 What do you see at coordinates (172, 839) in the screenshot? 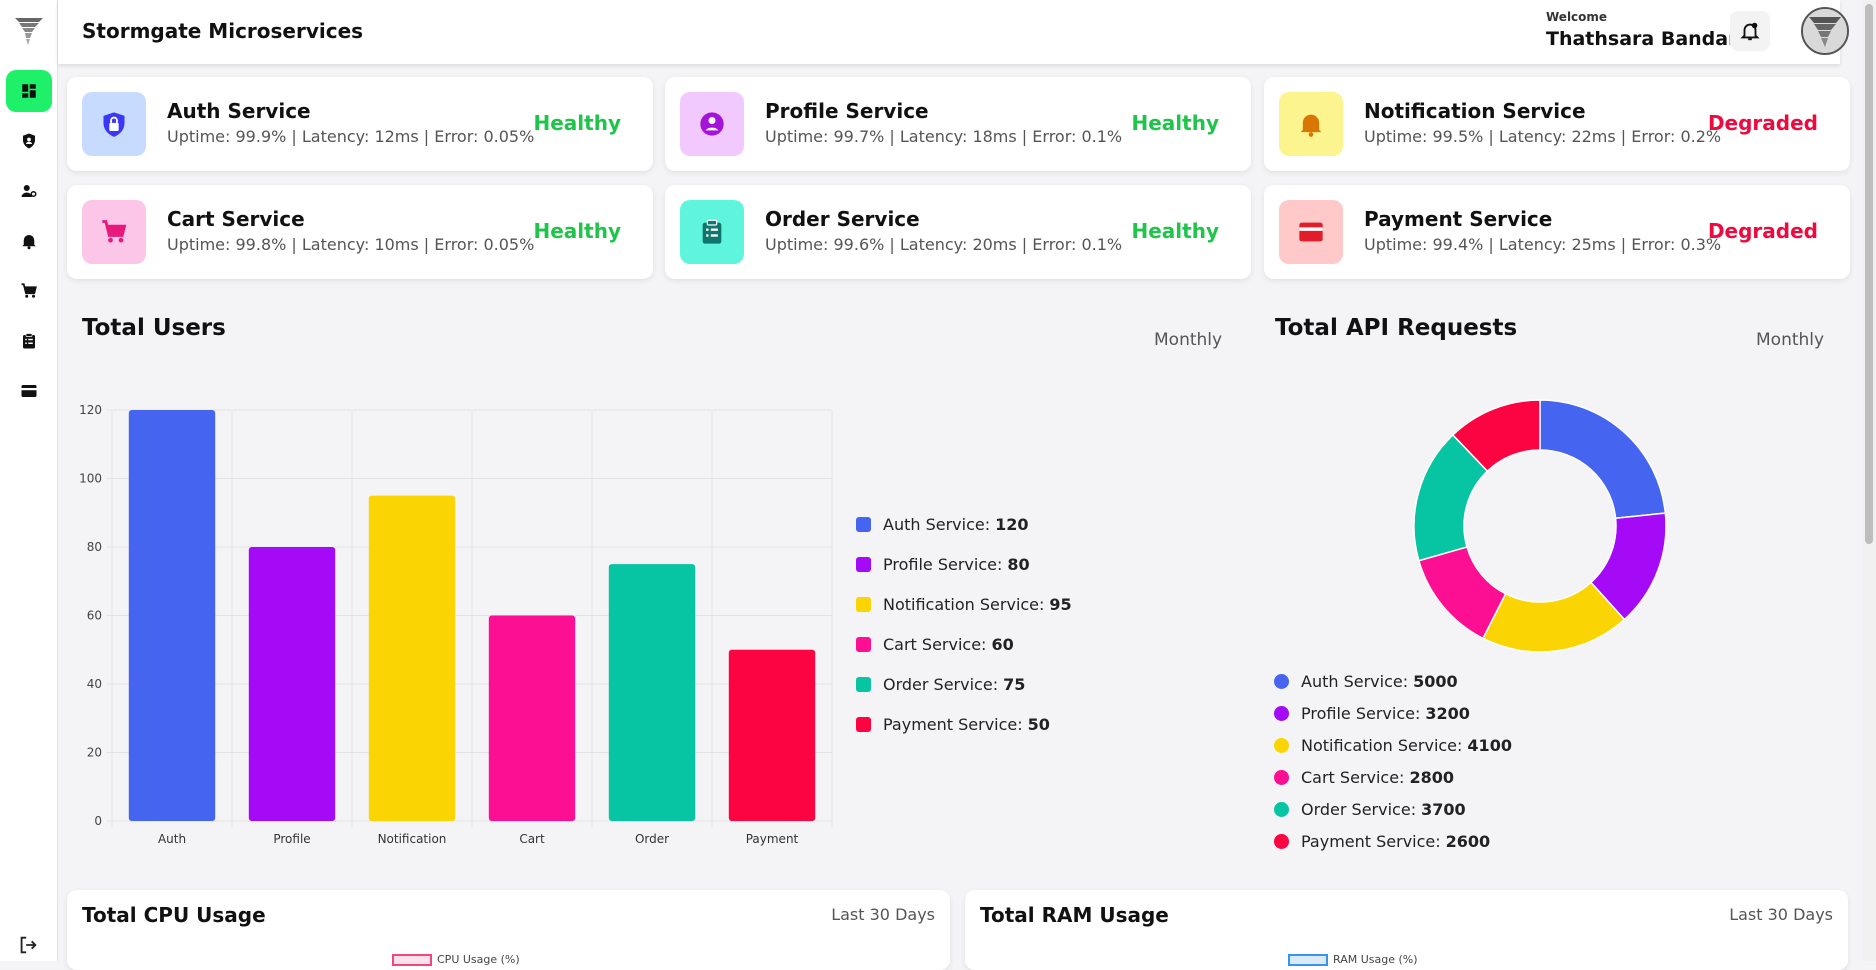
I see `x-tick-label: Auth` at bounding box center [172, 839].